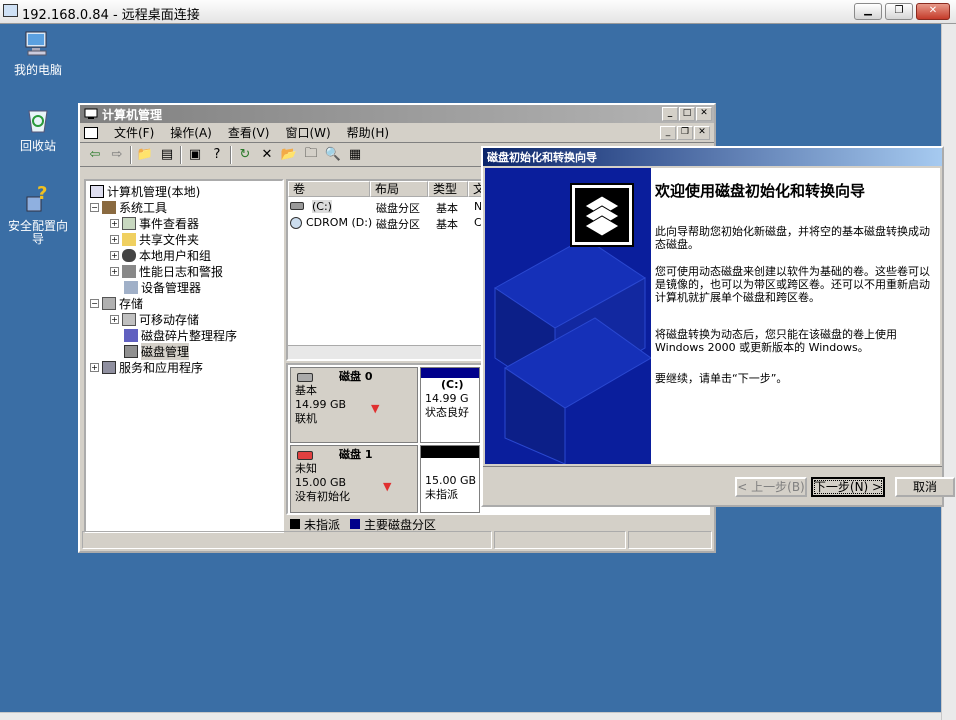 Image resolution: width=956 pixels, height=720 pixels. What do you see at coordinates (131, 351) in the screenshot?
I see `disk-management-icon` at bounding box center [131, 351].